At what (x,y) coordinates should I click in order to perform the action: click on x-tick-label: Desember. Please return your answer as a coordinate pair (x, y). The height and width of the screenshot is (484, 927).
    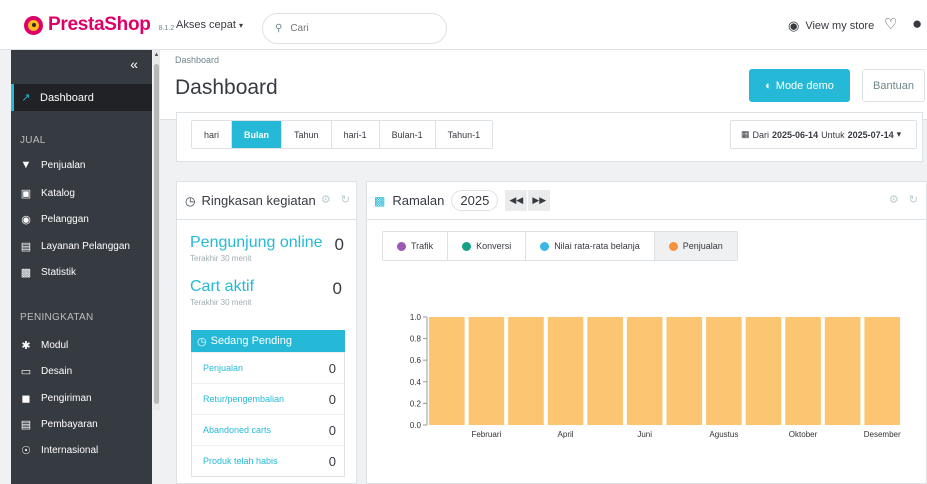
    Looking at the image, I should click on (882, 434).